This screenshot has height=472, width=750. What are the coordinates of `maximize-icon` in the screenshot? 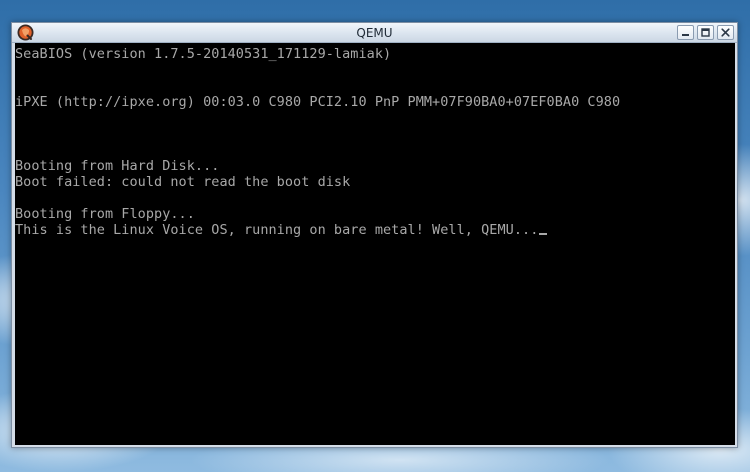 It's located at (705, 32).